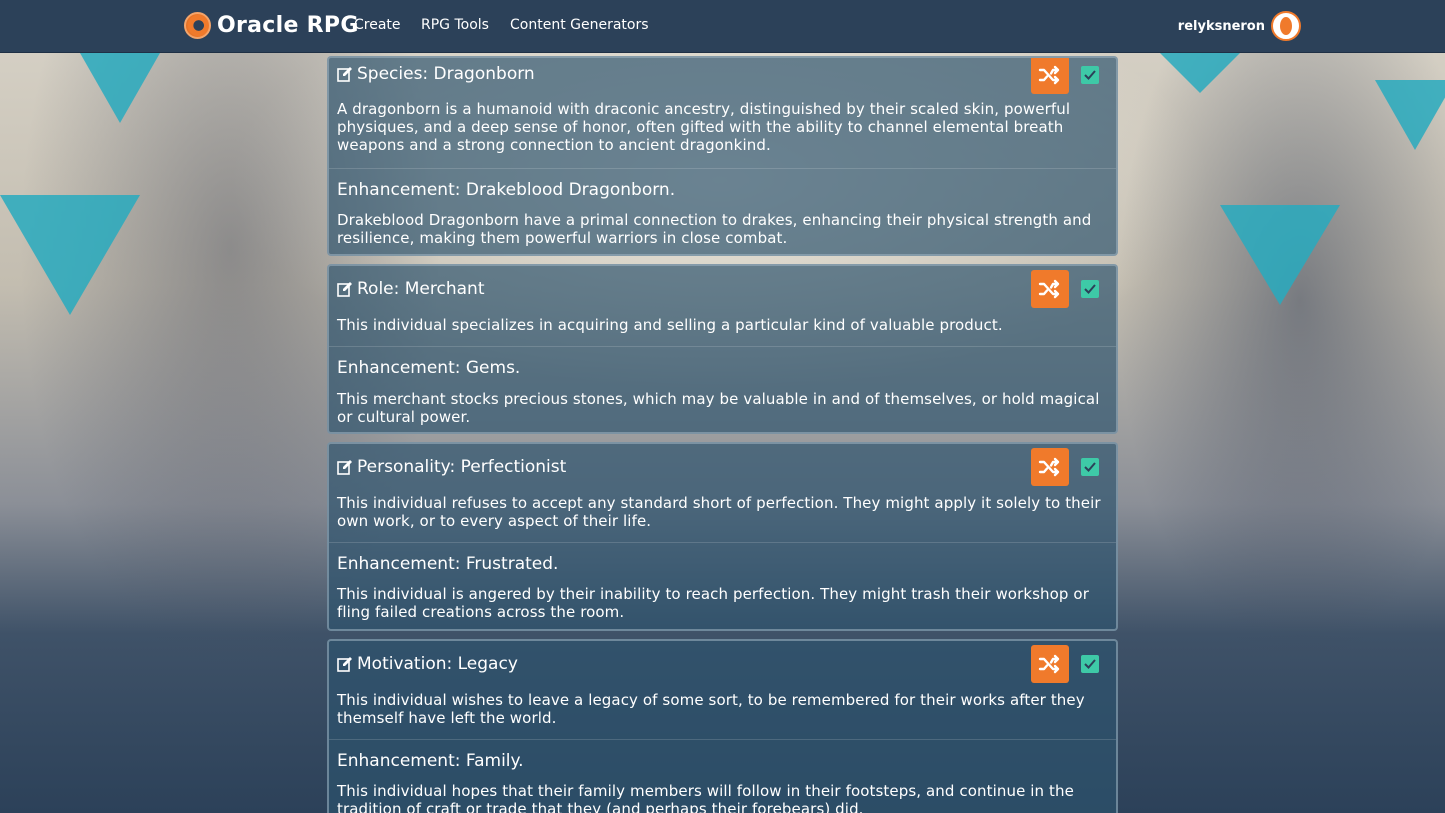  What do you see at coordinates (377, 25) in the screenshot?
I see `nav-create: Create` at bounding box center [377, 25].